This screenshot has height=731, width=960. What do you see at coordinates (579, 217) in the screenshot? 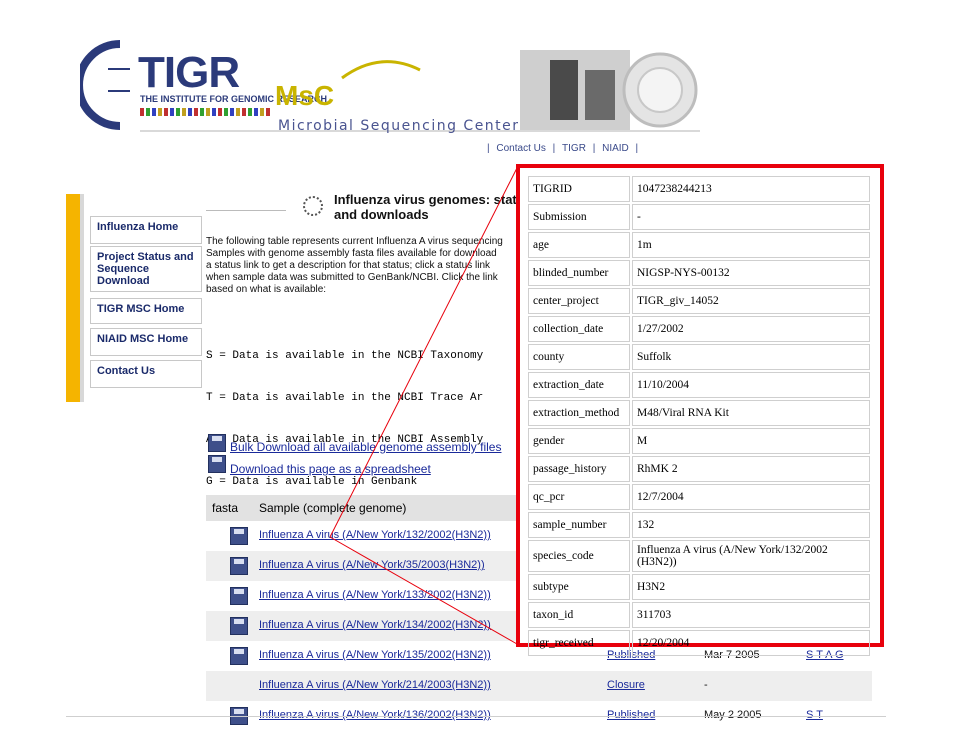
I see `detail-key: Submission` at bounding box center [579, 217].